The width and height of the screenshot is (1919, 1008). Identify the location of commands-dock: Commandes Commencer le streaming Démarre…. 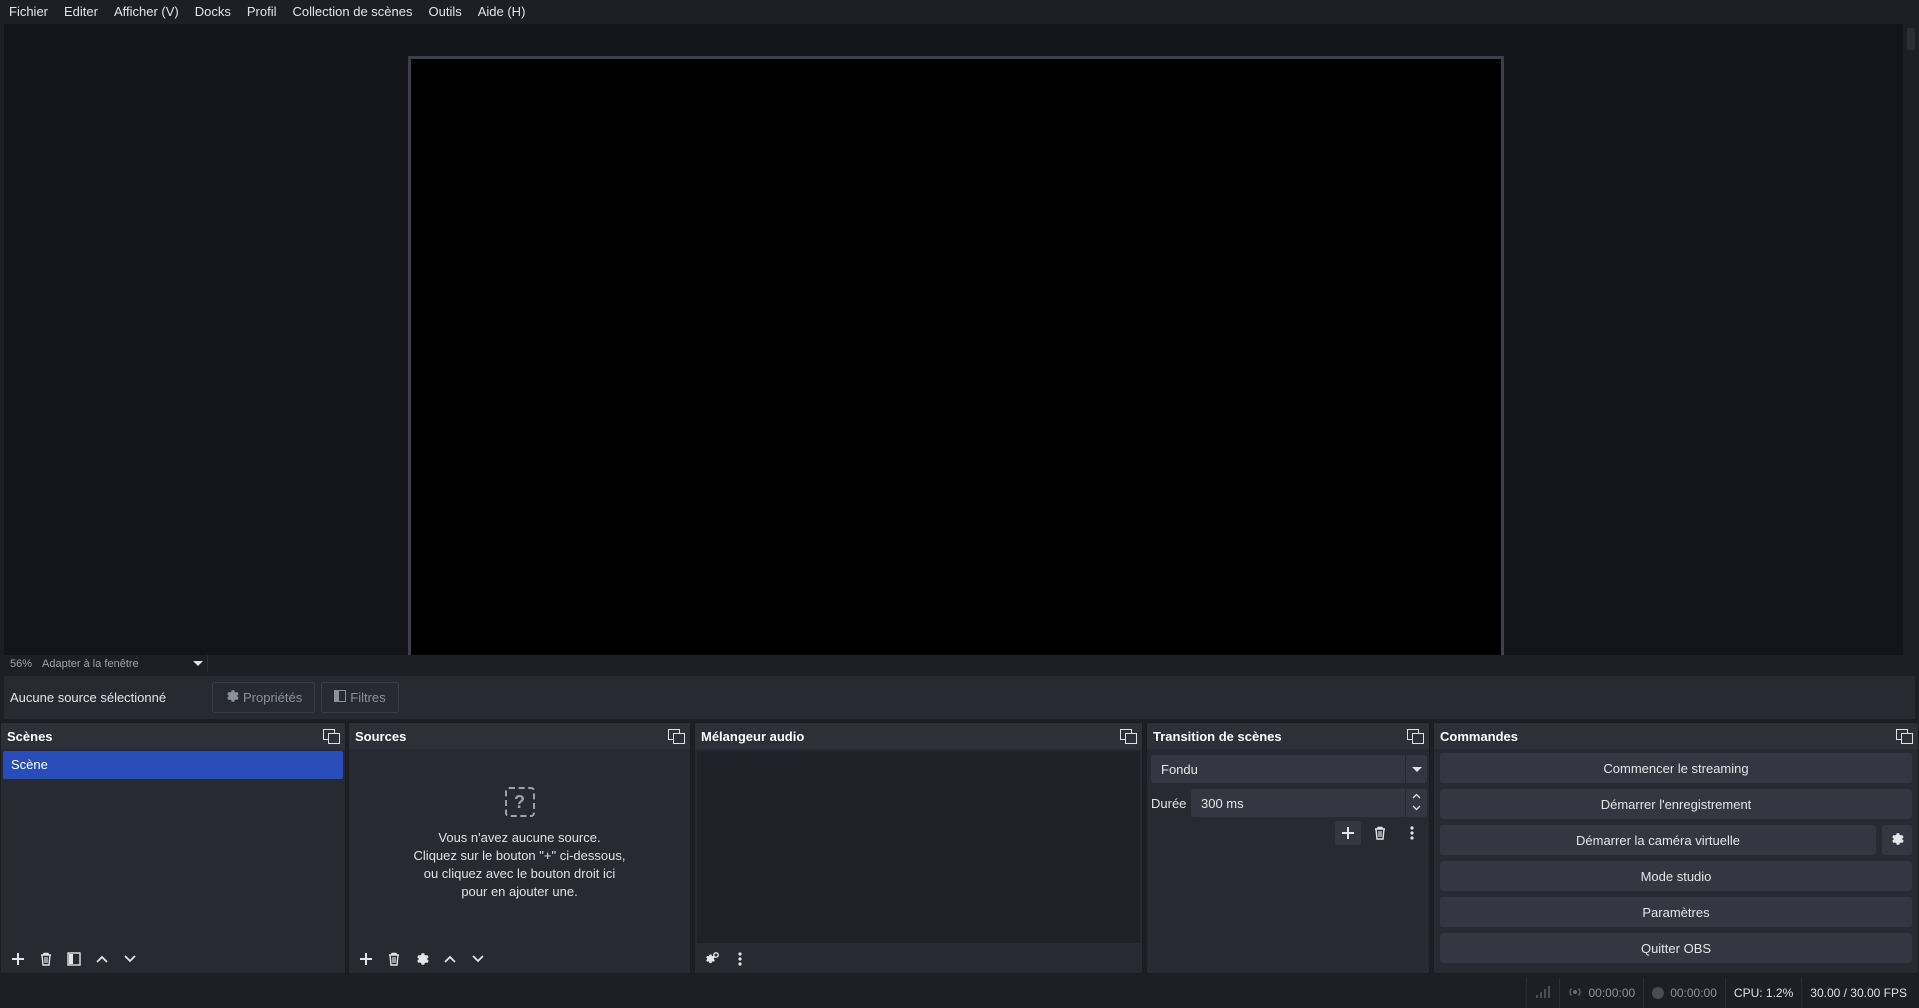
(1676, 848).